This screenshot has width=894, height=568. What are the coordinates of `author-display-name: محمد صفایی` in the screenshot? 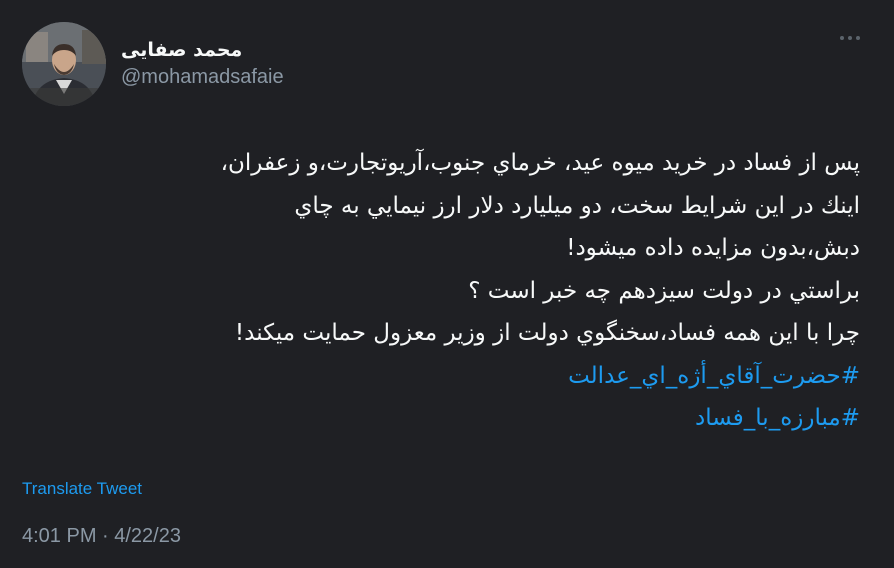 It's located at (202, 50).